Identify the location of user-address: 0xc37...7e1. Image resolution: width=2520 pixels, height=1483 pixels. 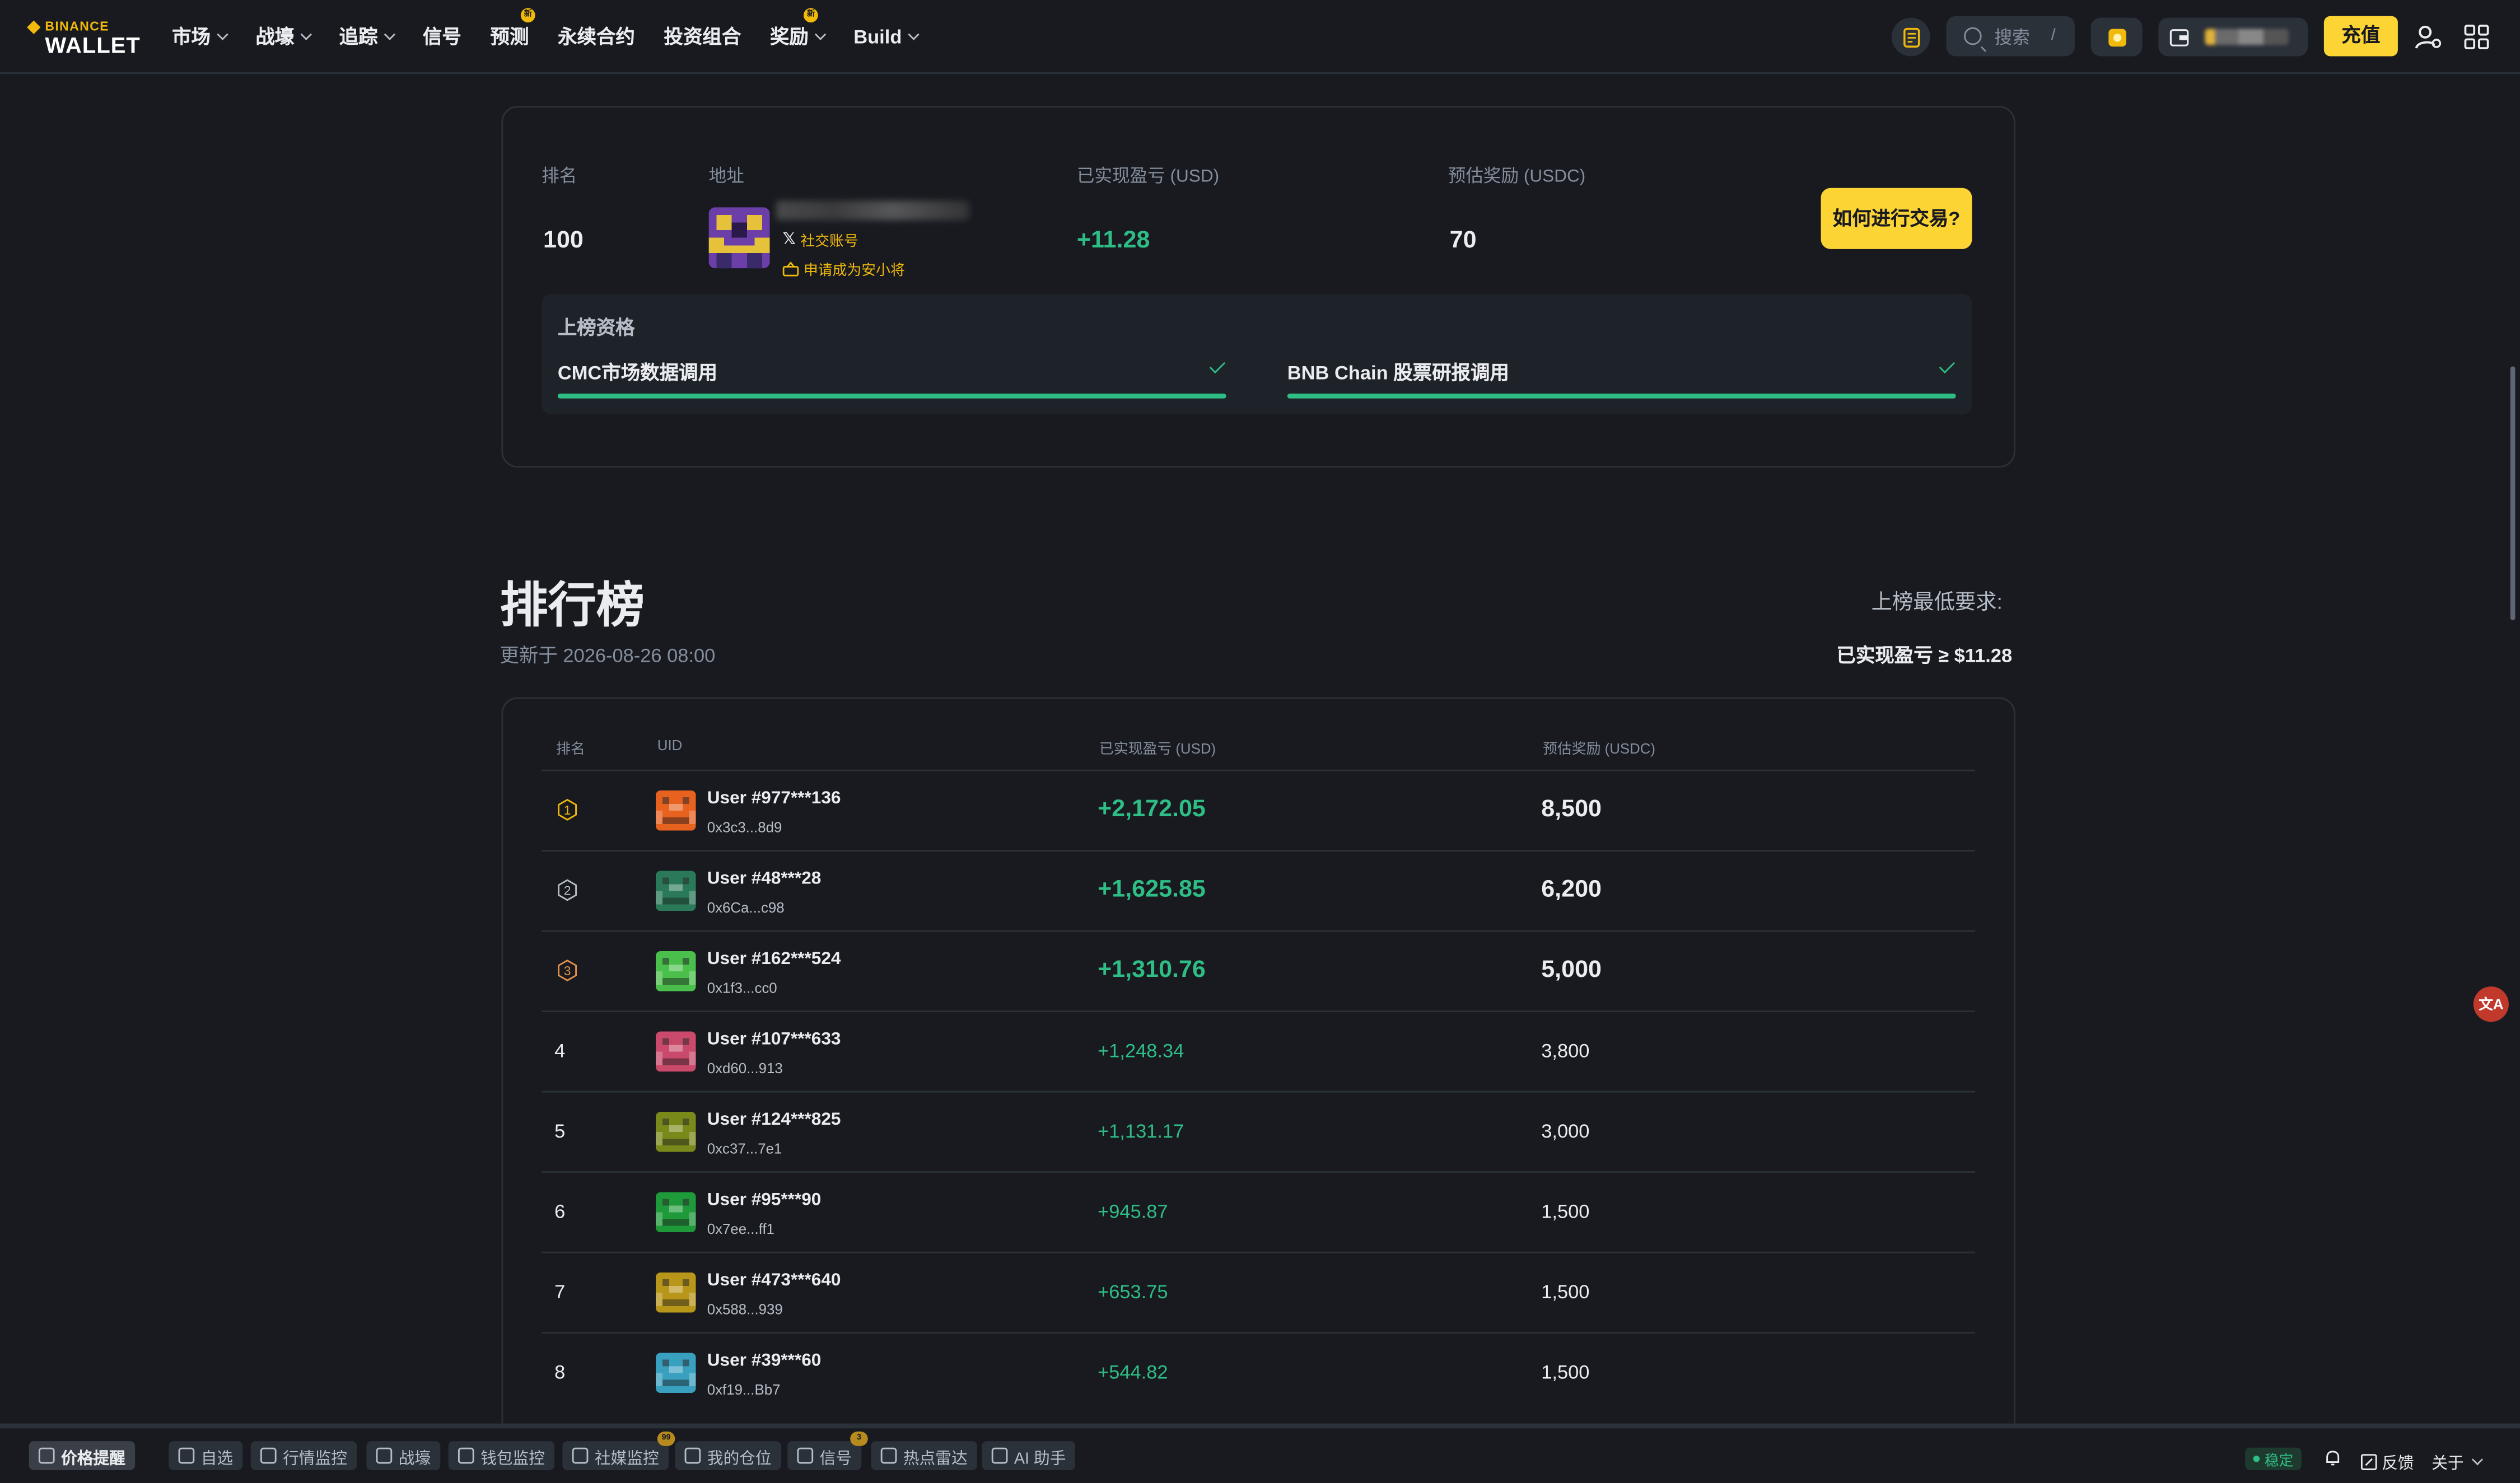
(745, 1148).